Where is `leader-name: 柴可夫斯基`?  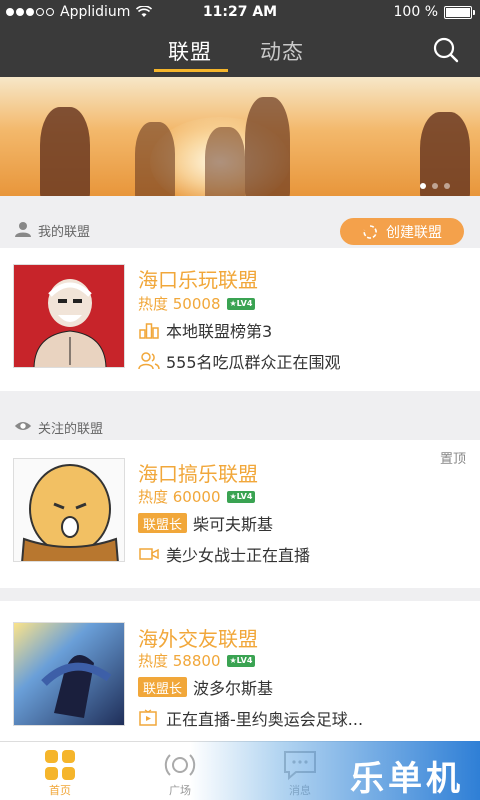 leader-name: 柴可夫斯基 is located at coordinates (233, 524).